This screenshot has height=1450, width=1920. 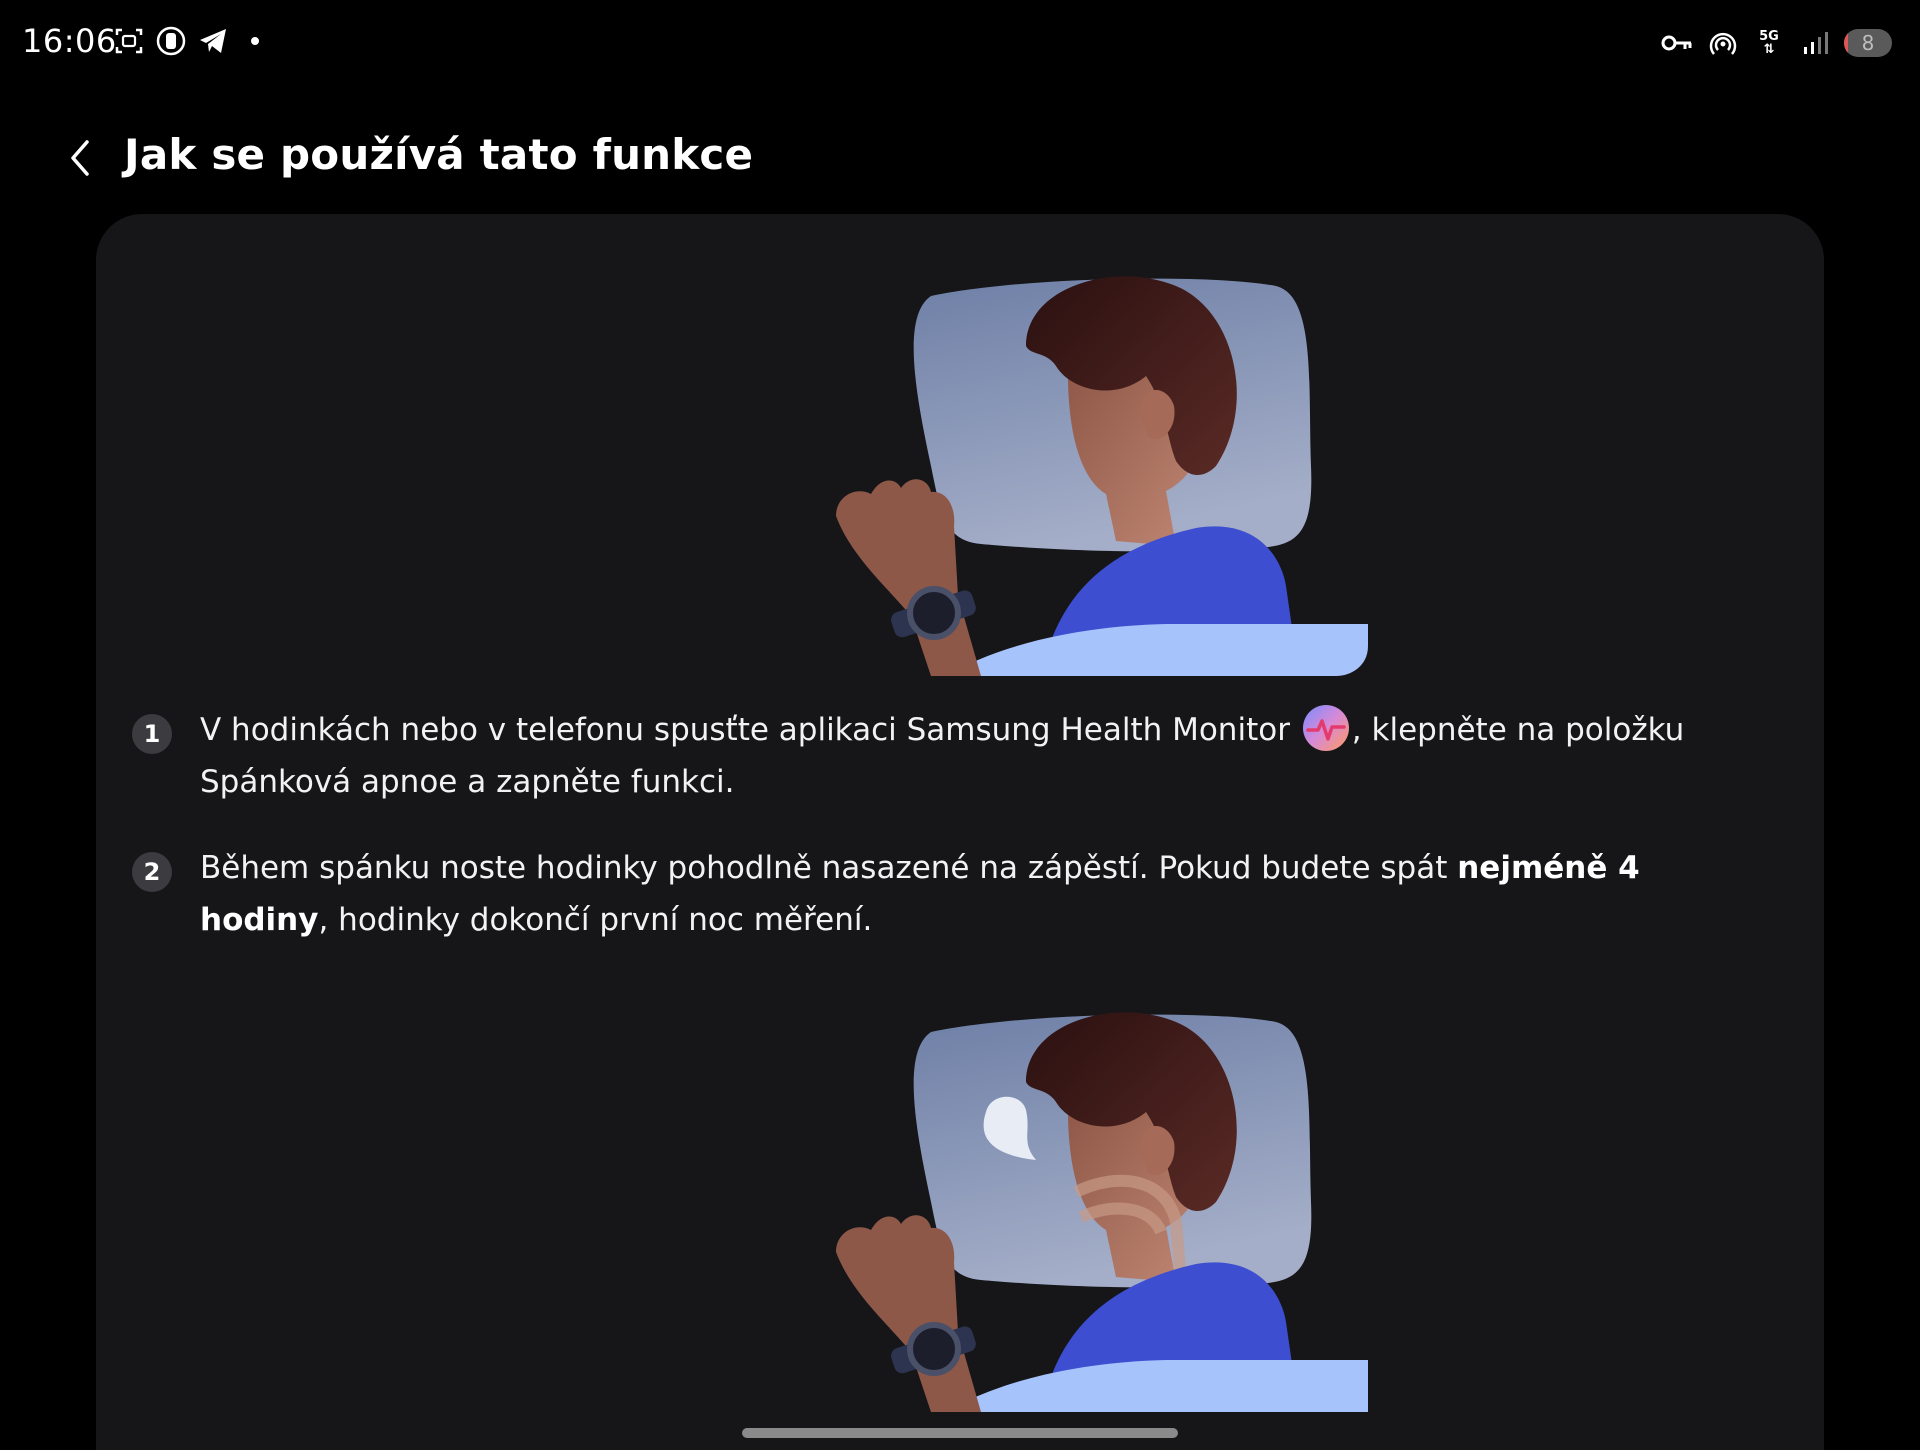 I want to click on data-arrows-icon: ⇅, so click(x=1769, y=49).